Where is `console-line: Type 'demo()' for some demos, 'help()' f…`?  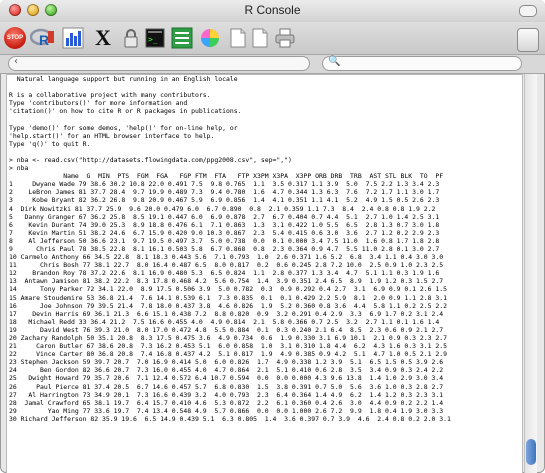
console-line: Type 'demo()' for some demos, 'help()' f… is located at coordinates (123, 127).